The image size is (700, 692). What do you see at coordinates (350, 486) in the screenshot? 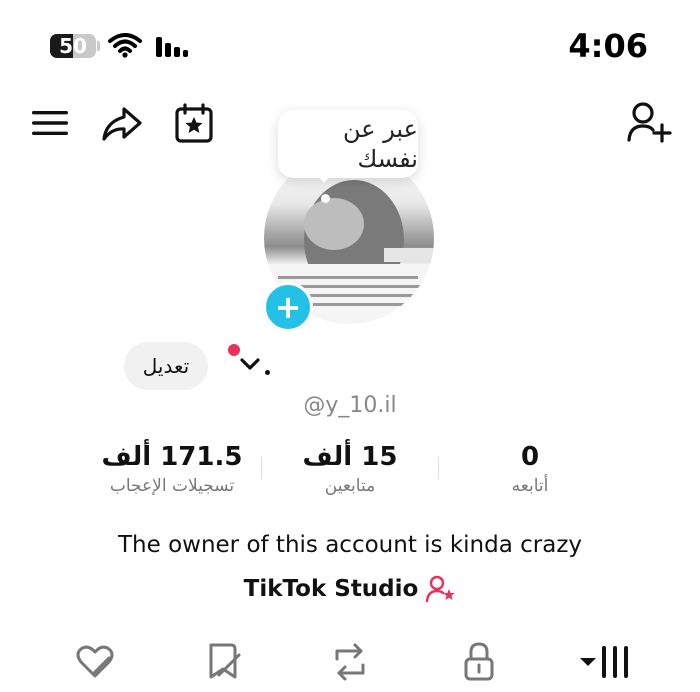
I see `stat-label: متابعين` at bounding box center [350, 486].